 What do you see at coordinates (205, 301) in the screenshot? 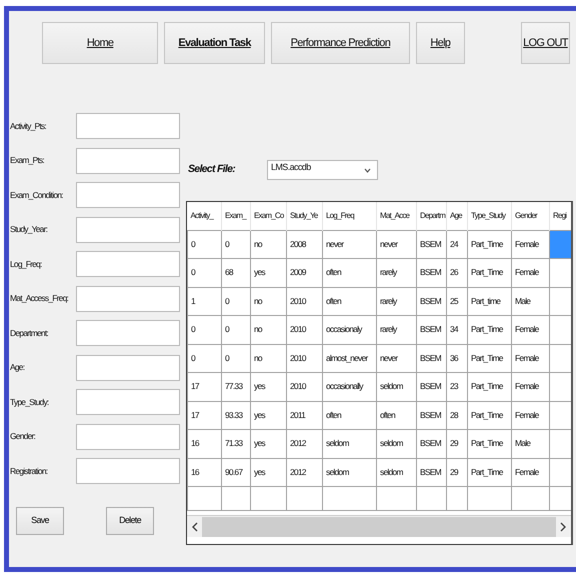
I see `table-cell: 1` at bounding box center [205, 301].